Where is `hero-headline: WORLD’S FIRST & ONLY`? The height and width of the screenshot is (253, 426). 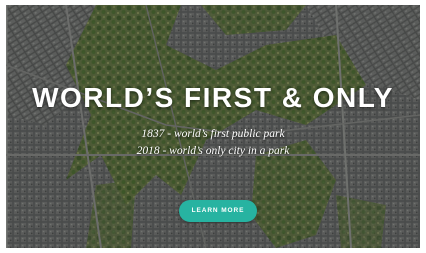
hero-headline: WORLD’S FIRST & ONLY is located at coordinates (213, 97).